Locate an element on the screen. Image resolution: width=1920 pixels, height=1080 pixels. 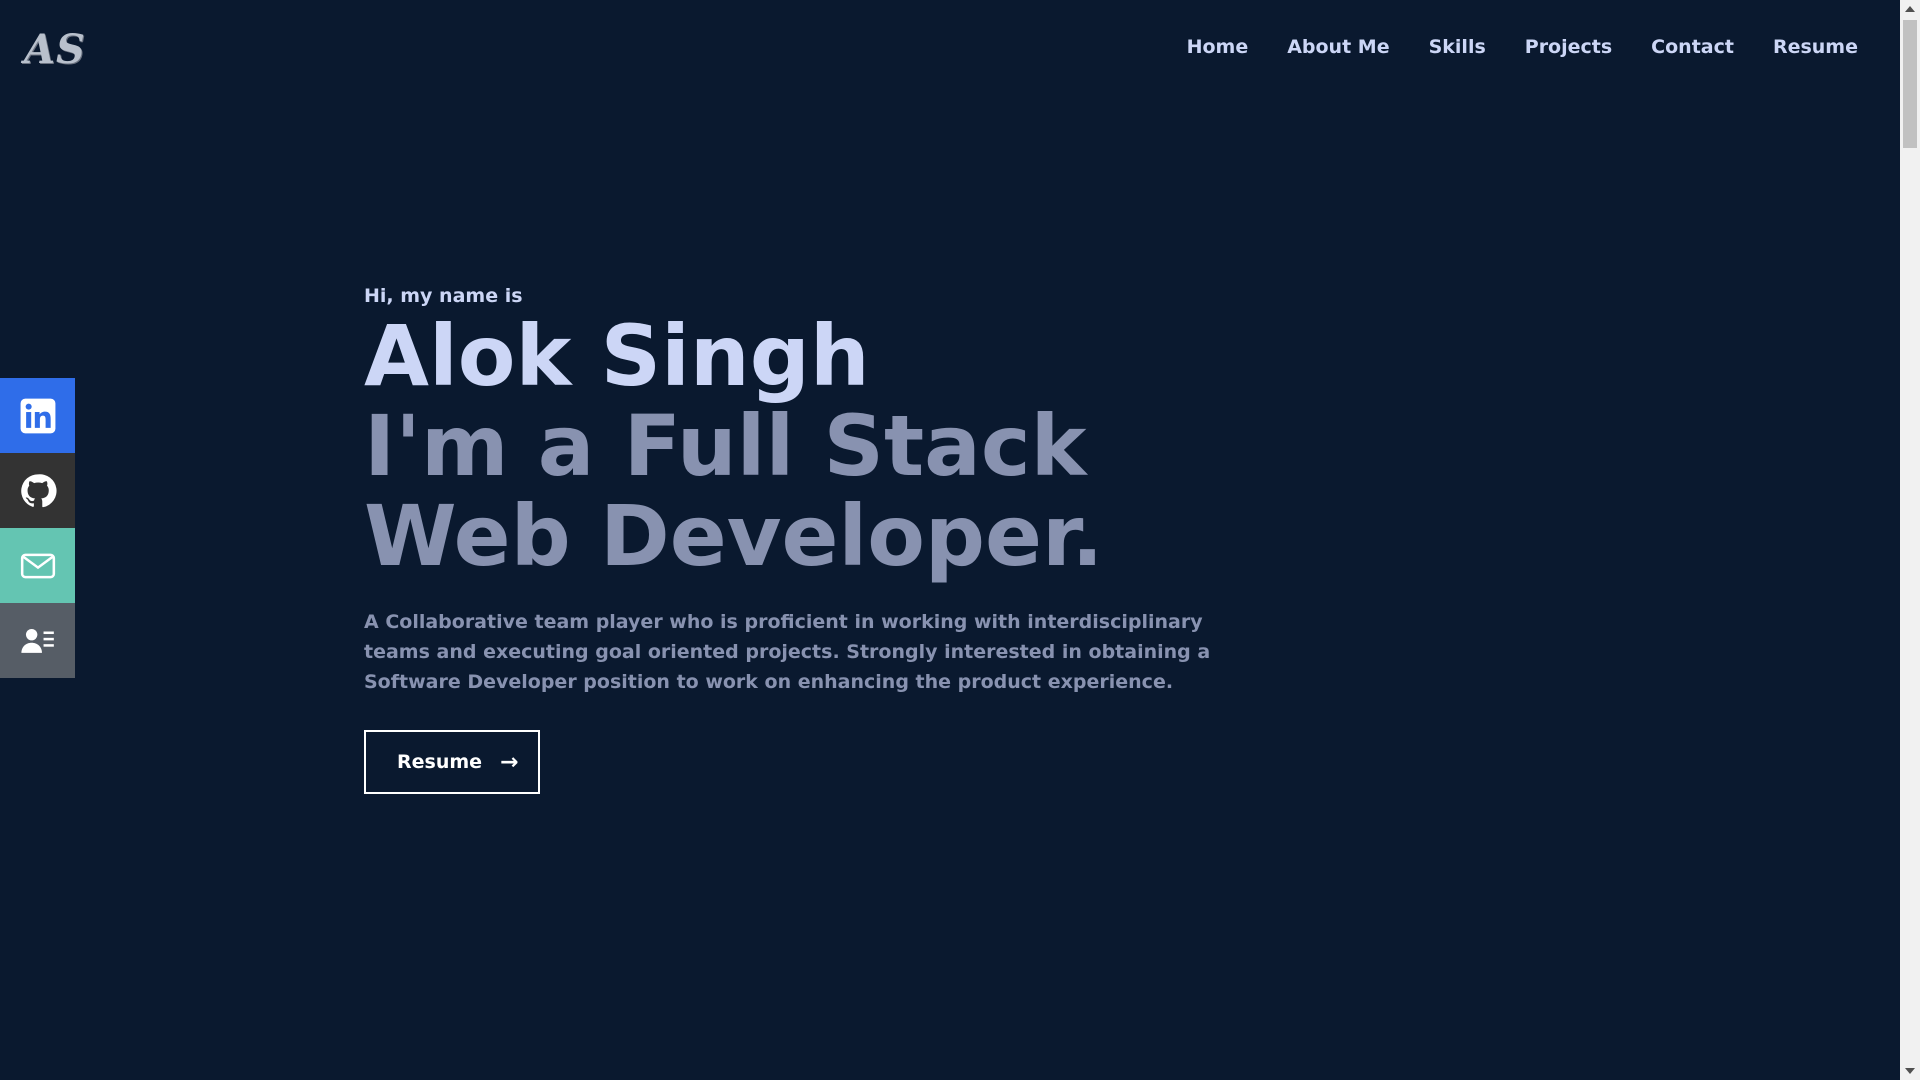
hero-name: Alok Singh is located at coordinates (617, 356).